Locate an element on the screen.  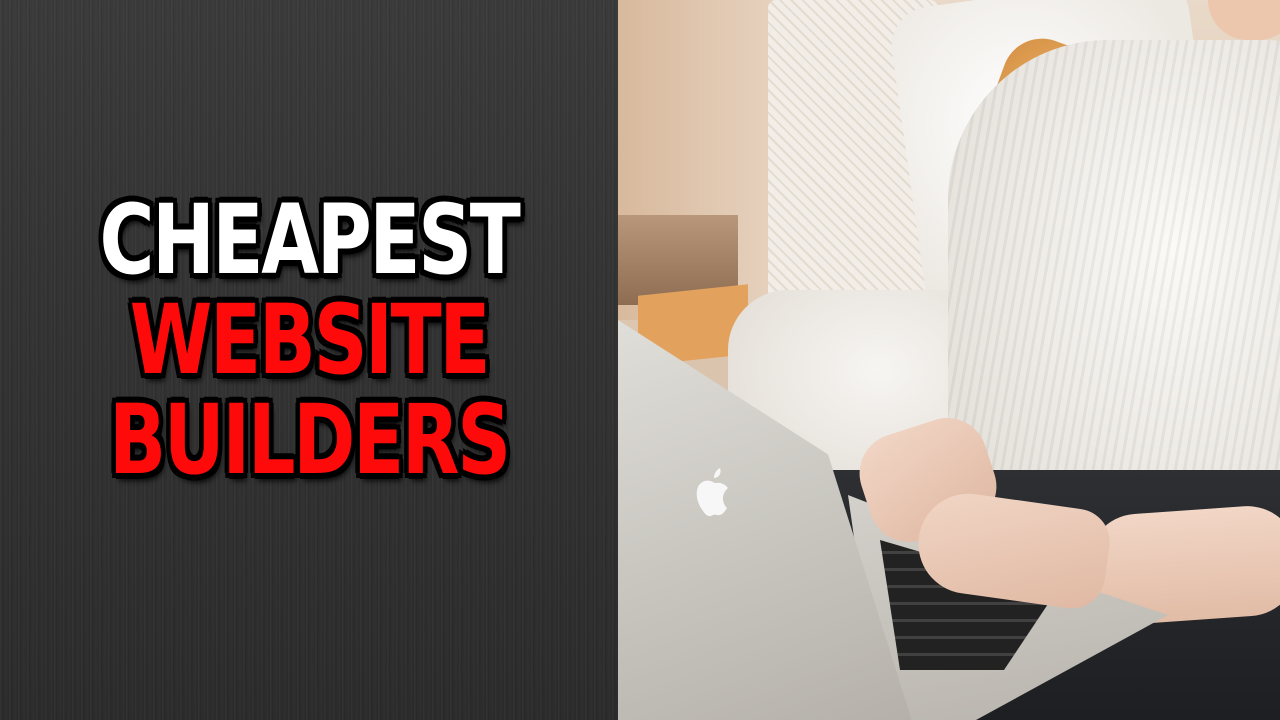
apple-logo-icon is located at coordinates (712, 492).